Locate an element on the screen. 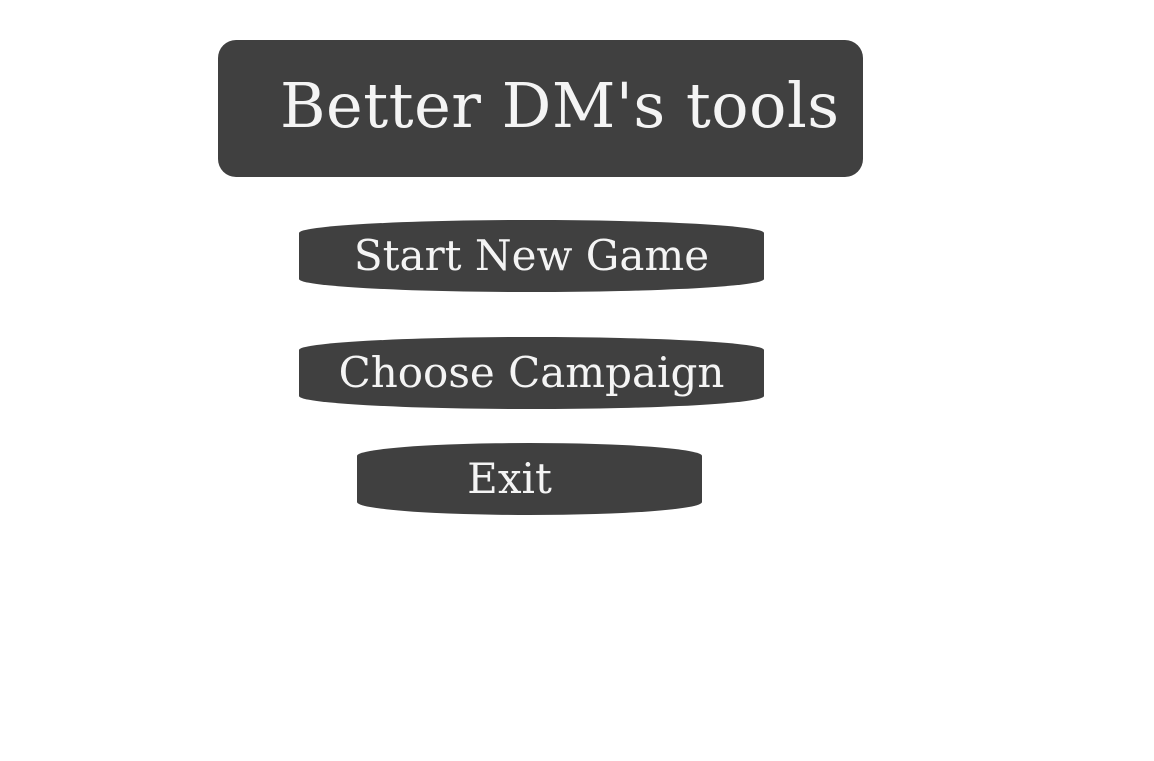 The width and height of the screenshot is (1154, 761). choose-campaign-button: Choose Campaign is located at coordinates (531, 373).